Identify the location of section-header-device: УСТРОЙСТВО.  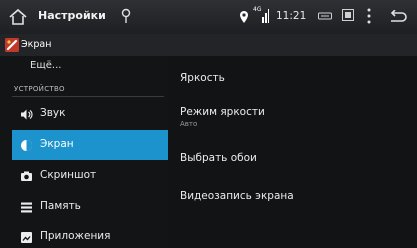
(39, 89).